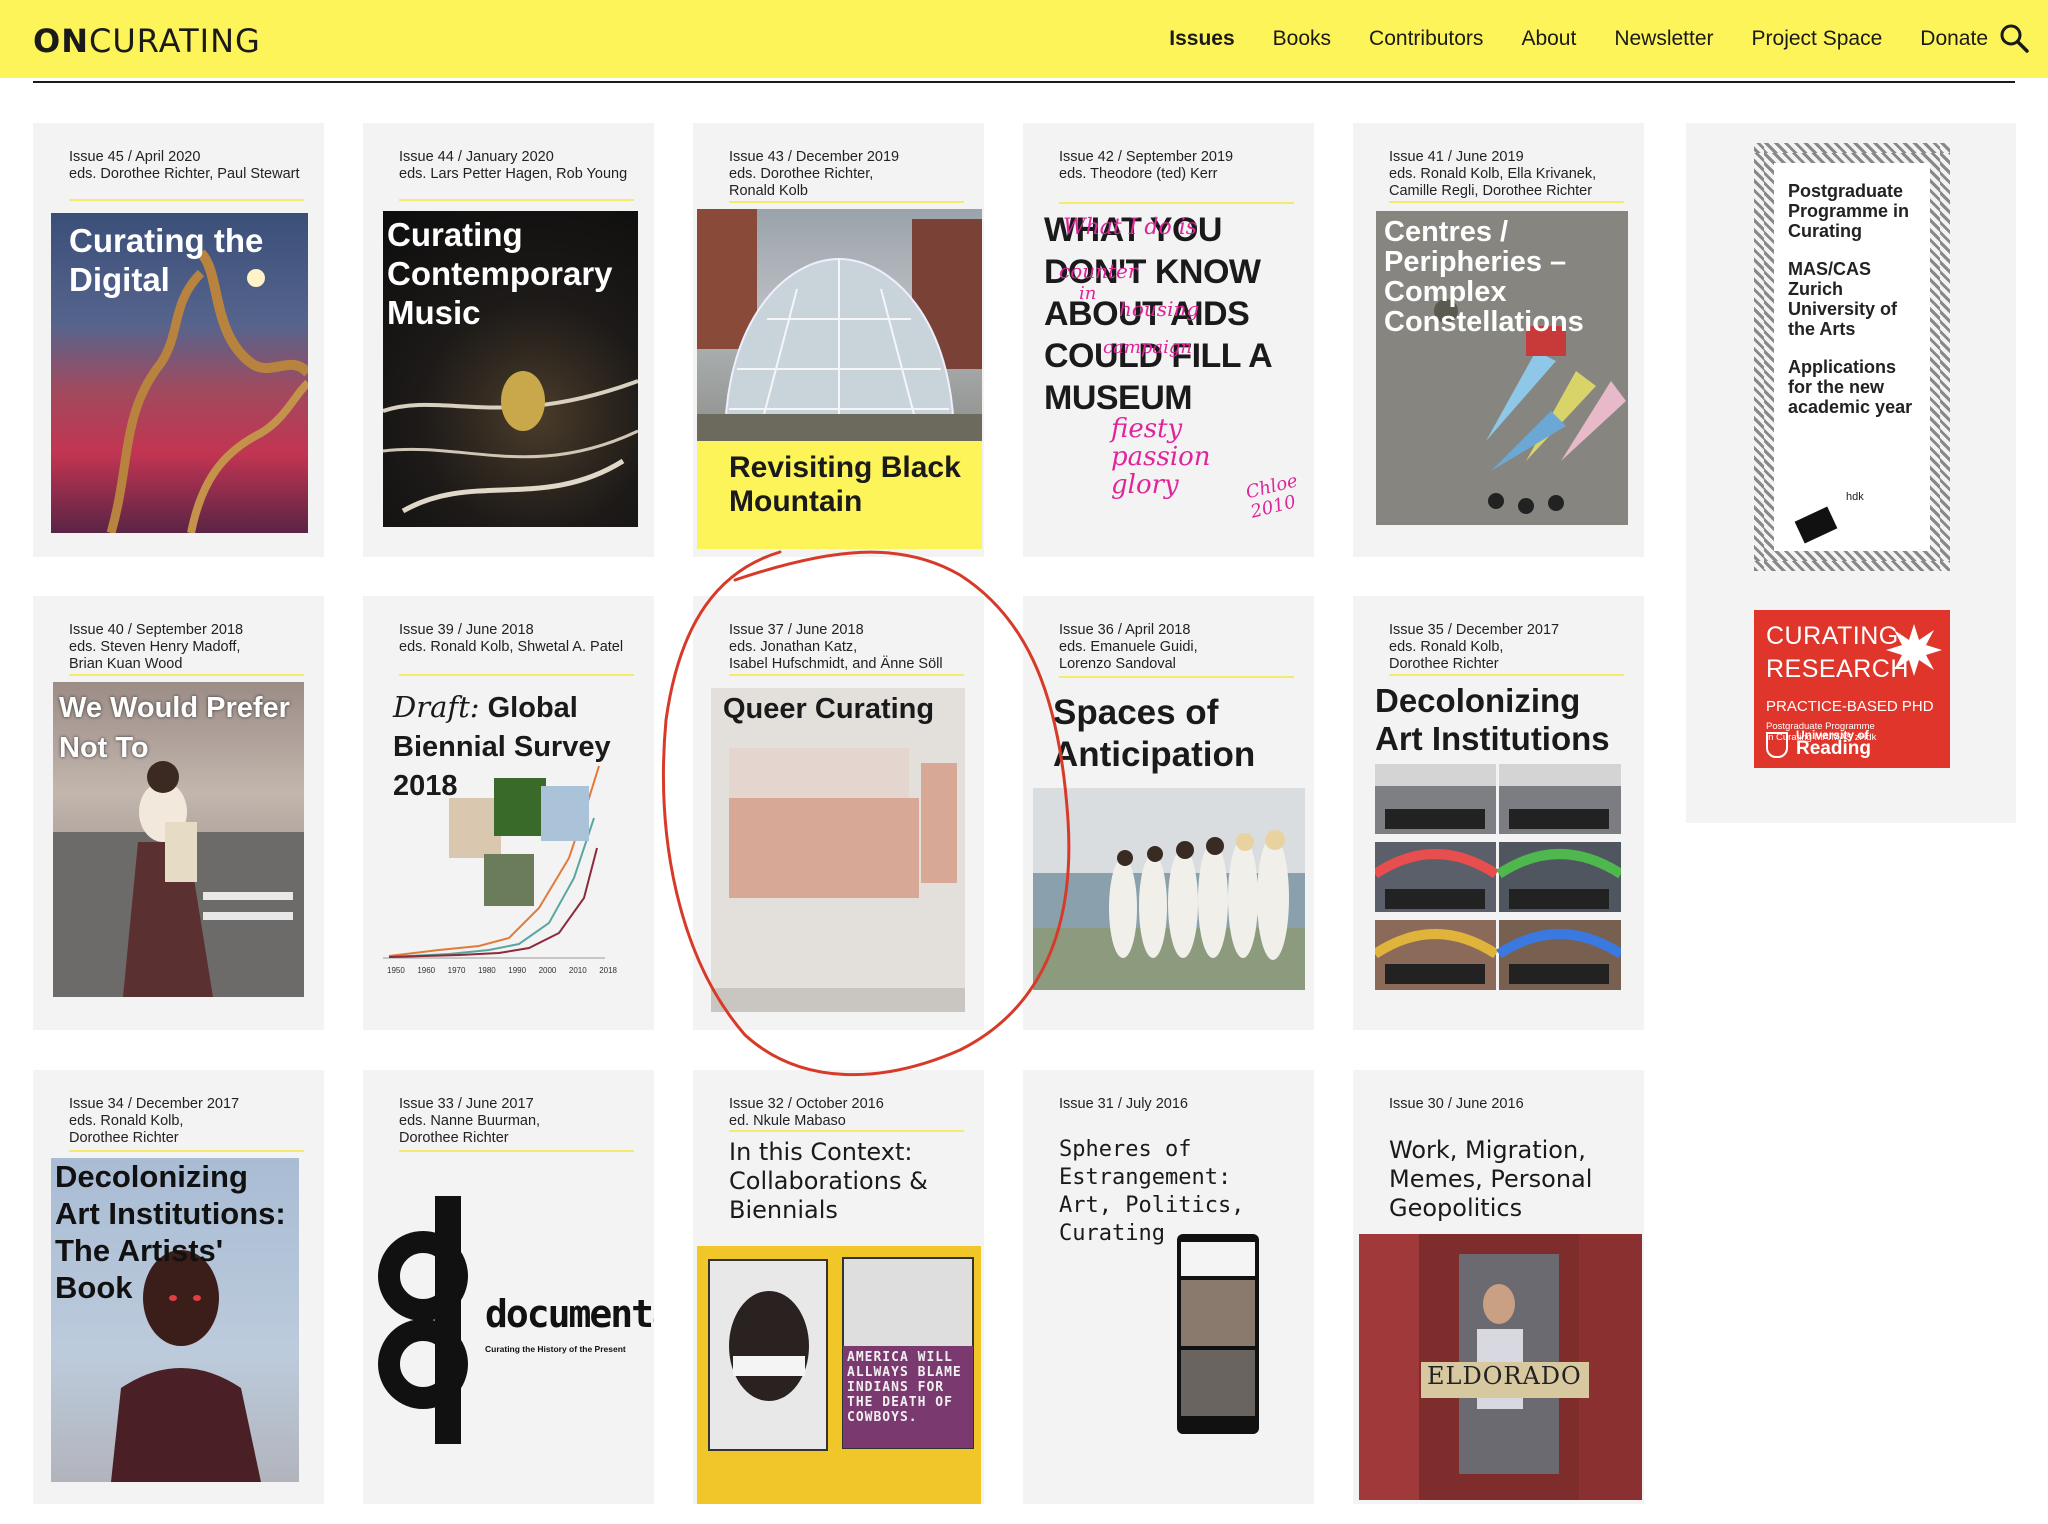 The height and width of the screenshot is (1524, 2048). What do you see at coordinates (178, 839) in the screenshot?
I see `issue-cover: We Would Prefer Not To` at bounding box center [178, 839].